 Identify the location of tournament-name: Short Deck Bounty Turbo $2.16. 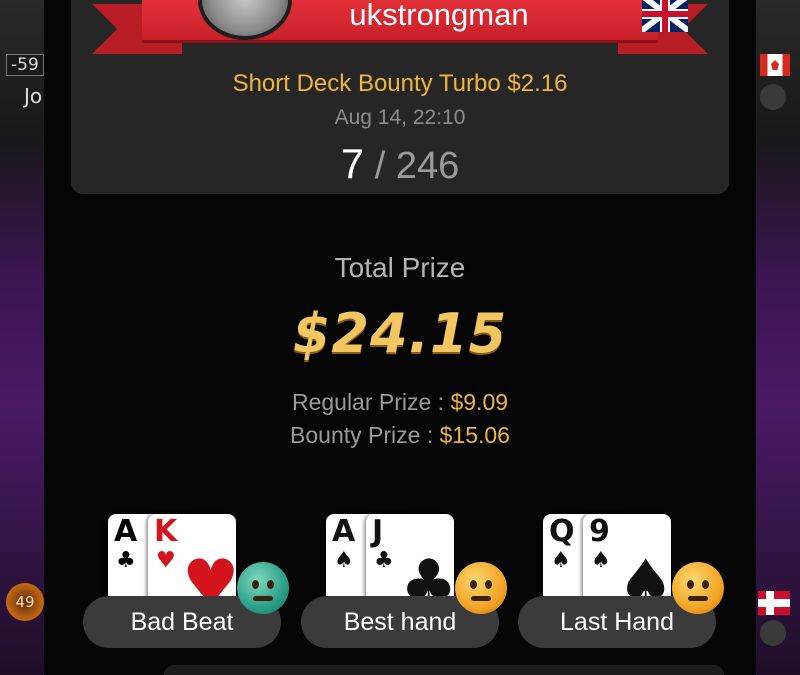
(400, 83).